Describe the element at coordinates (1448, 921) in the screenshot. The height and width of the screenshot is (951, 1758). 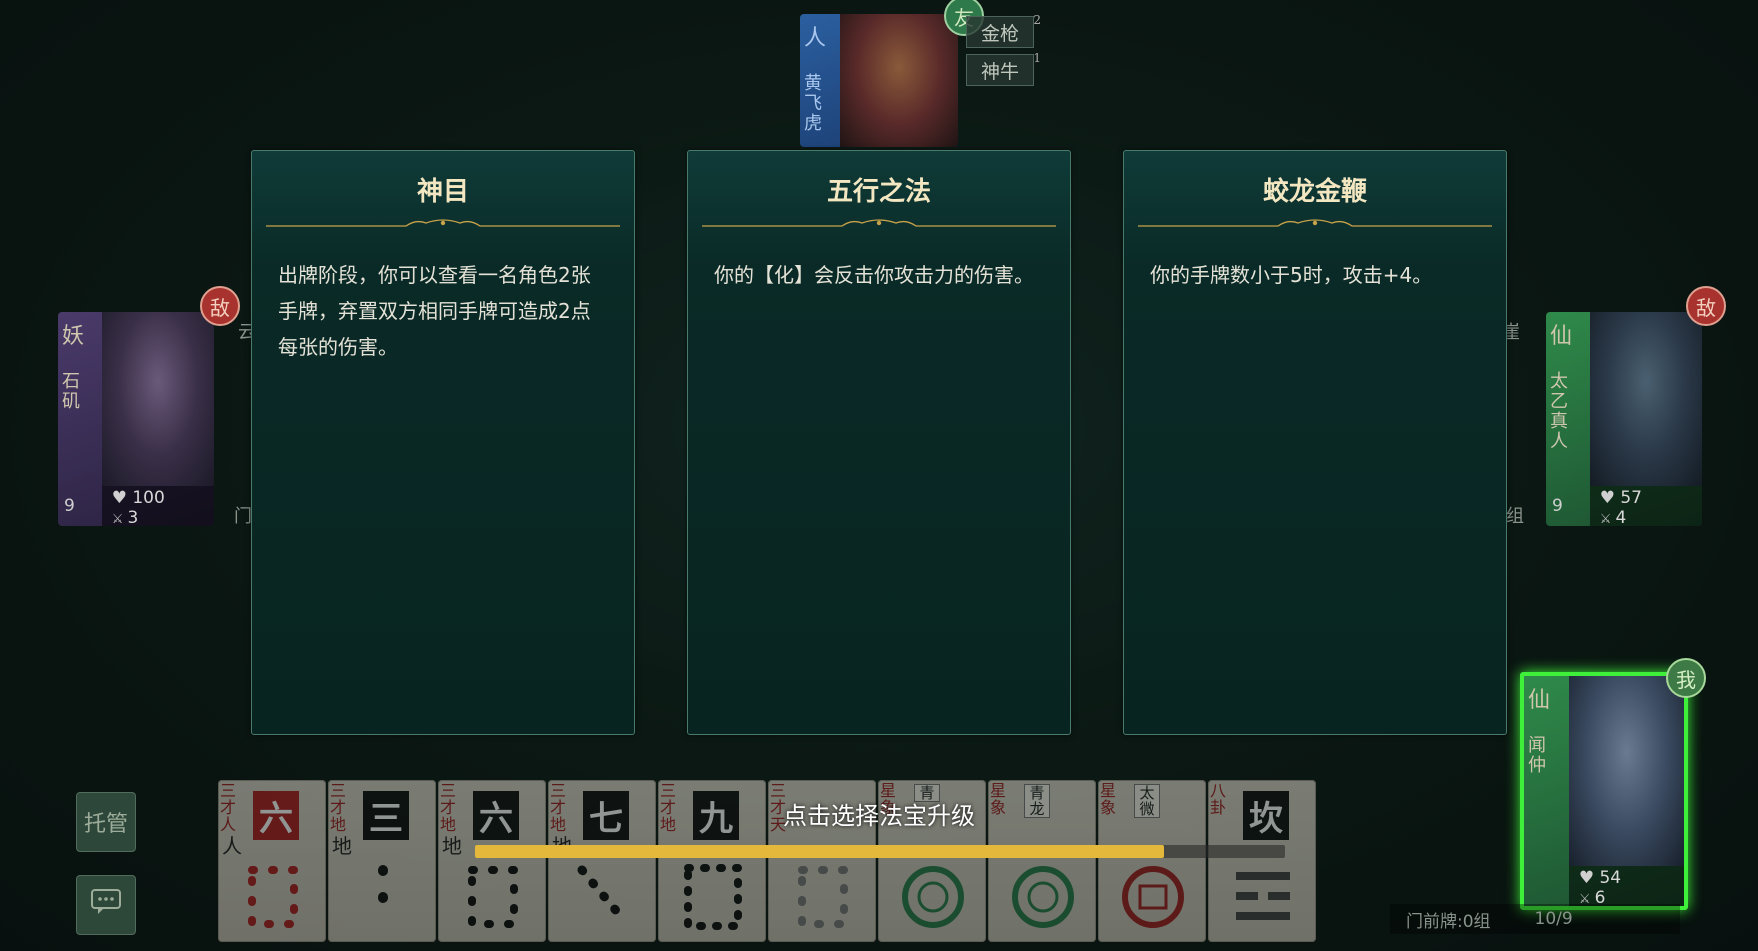
I see `door-groups: 门前牌:0组` at that location.